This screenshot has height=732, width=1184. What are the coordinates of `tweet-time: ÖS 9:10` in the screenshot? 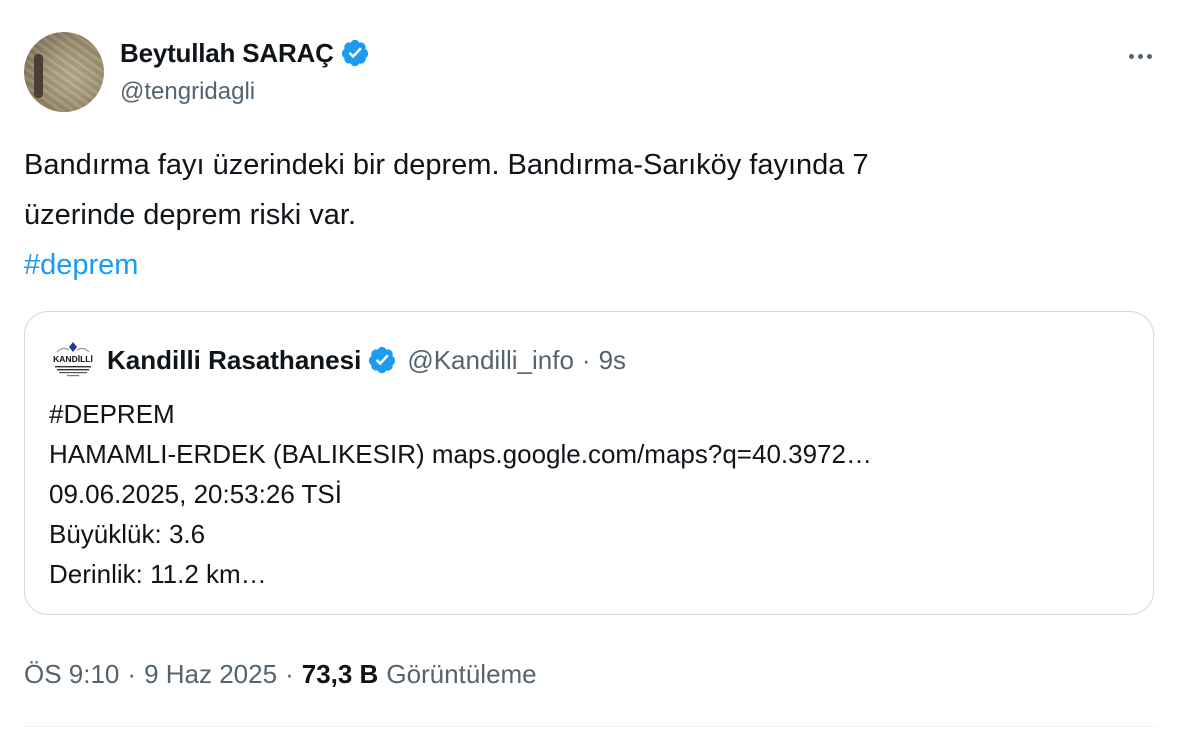 It's located at (71, 674).